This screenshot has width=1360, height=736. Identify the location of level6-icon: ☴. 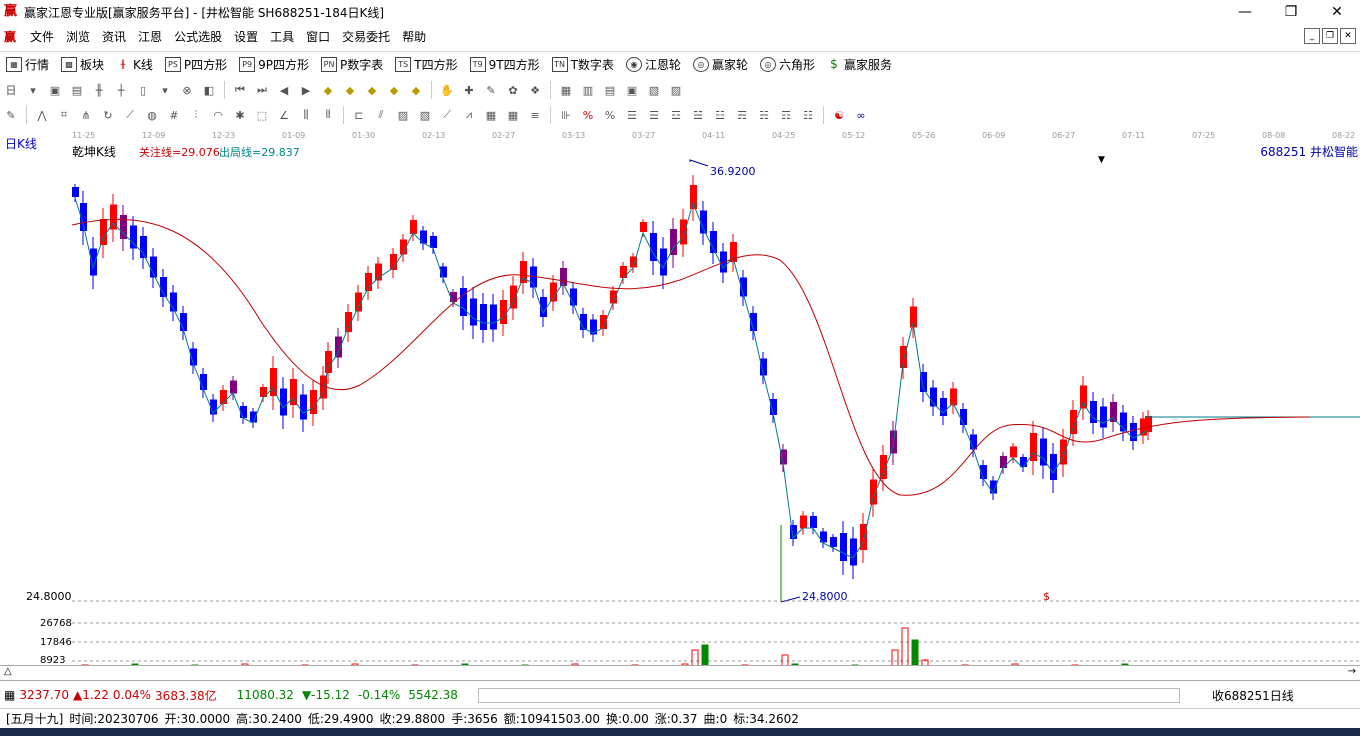
(742, 115).